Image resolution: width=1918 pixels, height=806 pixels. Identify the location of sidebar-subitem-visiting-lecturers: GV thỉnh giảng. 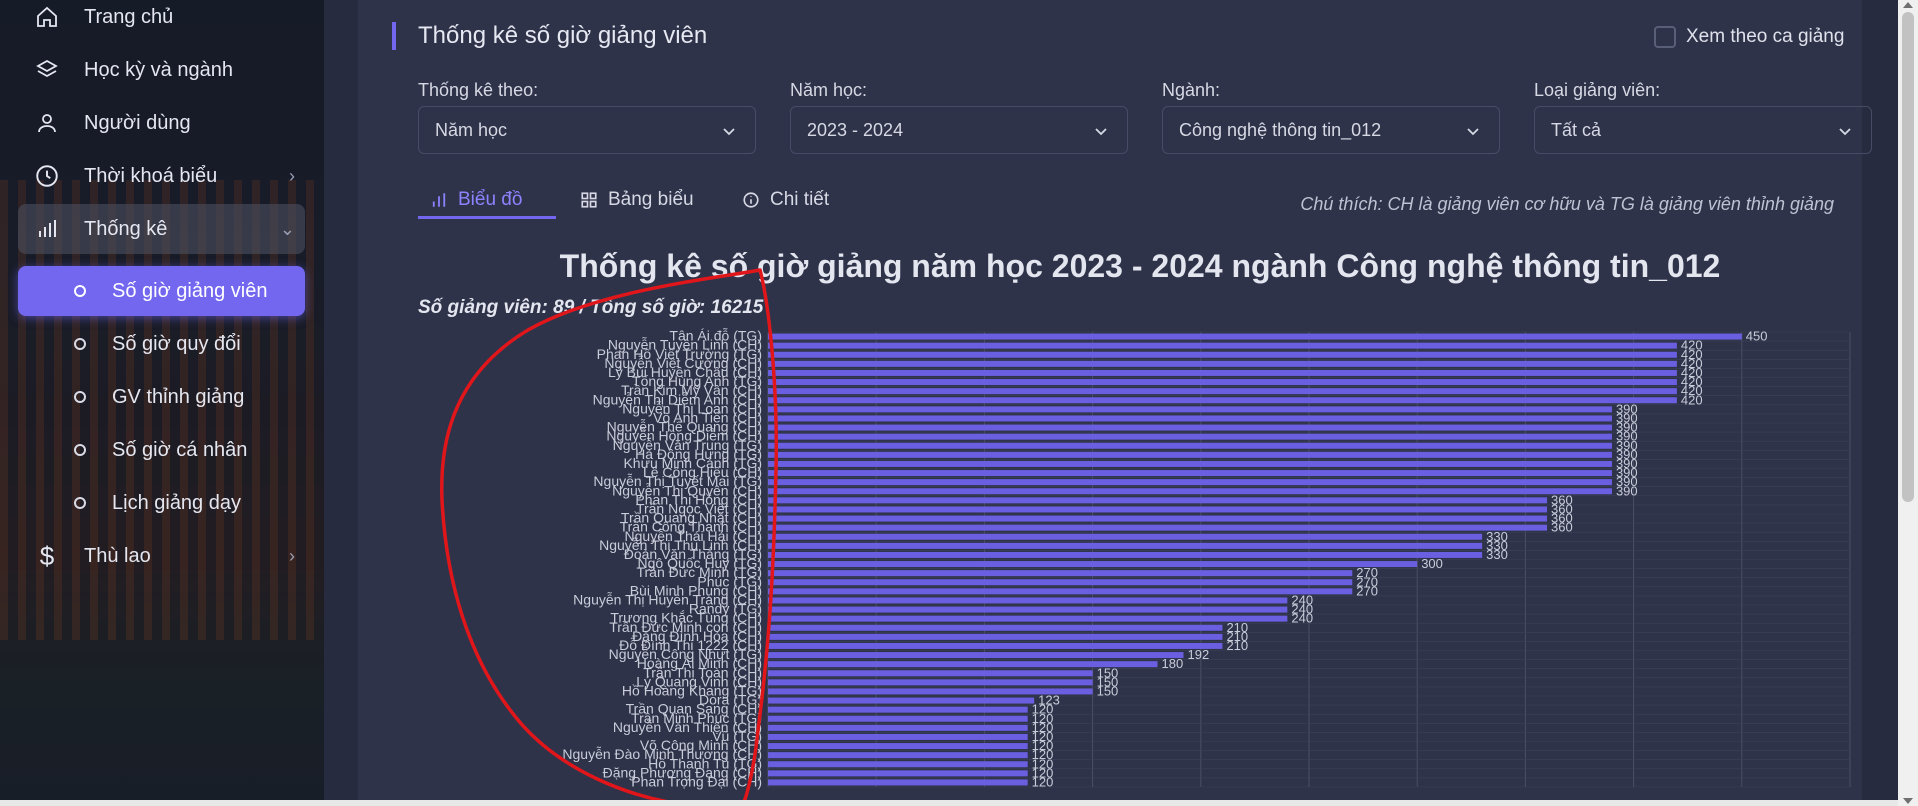
(161, 397).